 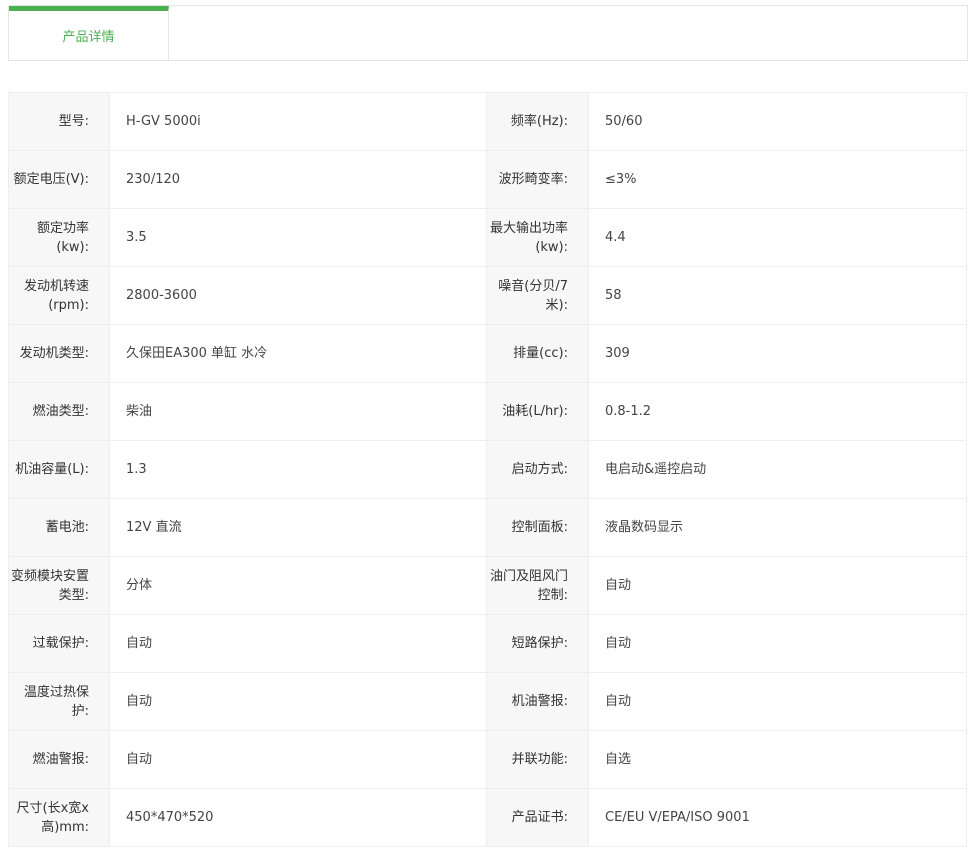 I want to click on table-row: 燃油类型: 柴油 油耗(L/hr): 0.8-1.2, so click(x=487, y=411).